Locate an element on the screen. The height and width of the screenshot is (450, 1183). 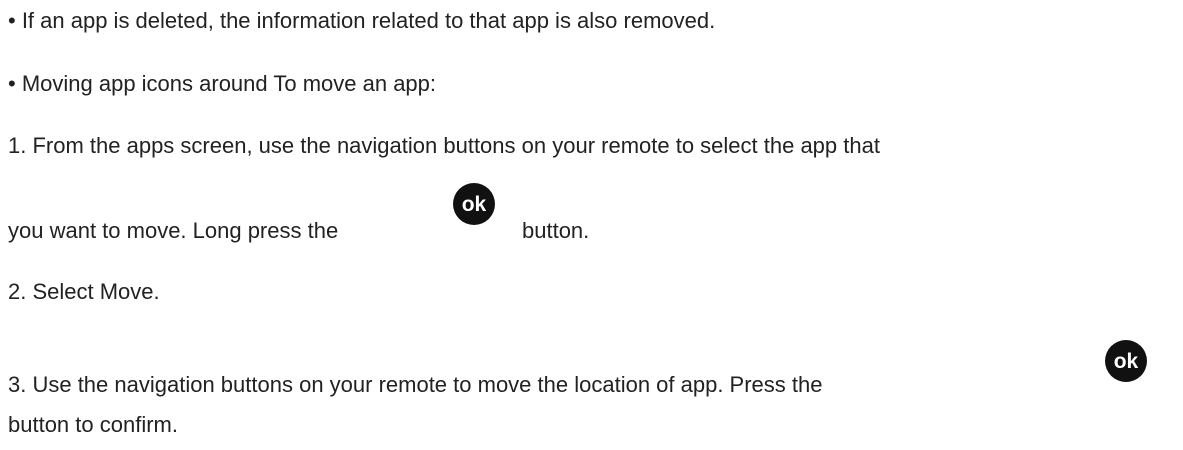
step-2: 2. Select Move. is located at coordinates (84, 291).